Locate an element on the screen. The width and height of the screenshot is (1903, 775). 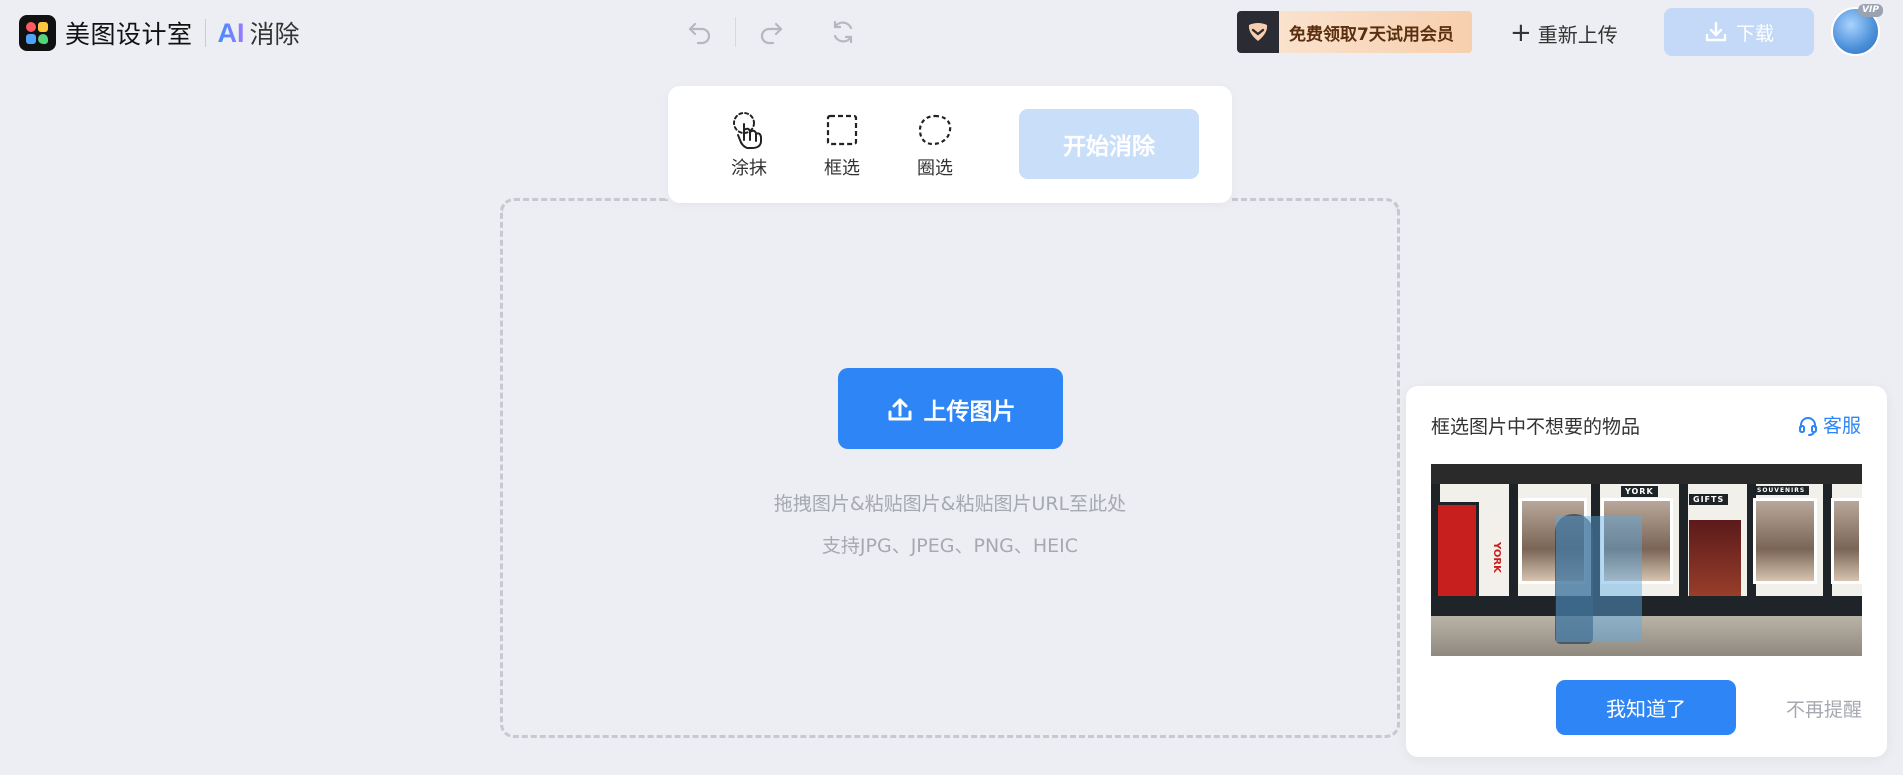
undo-icon is located at coordinates (699, 33).